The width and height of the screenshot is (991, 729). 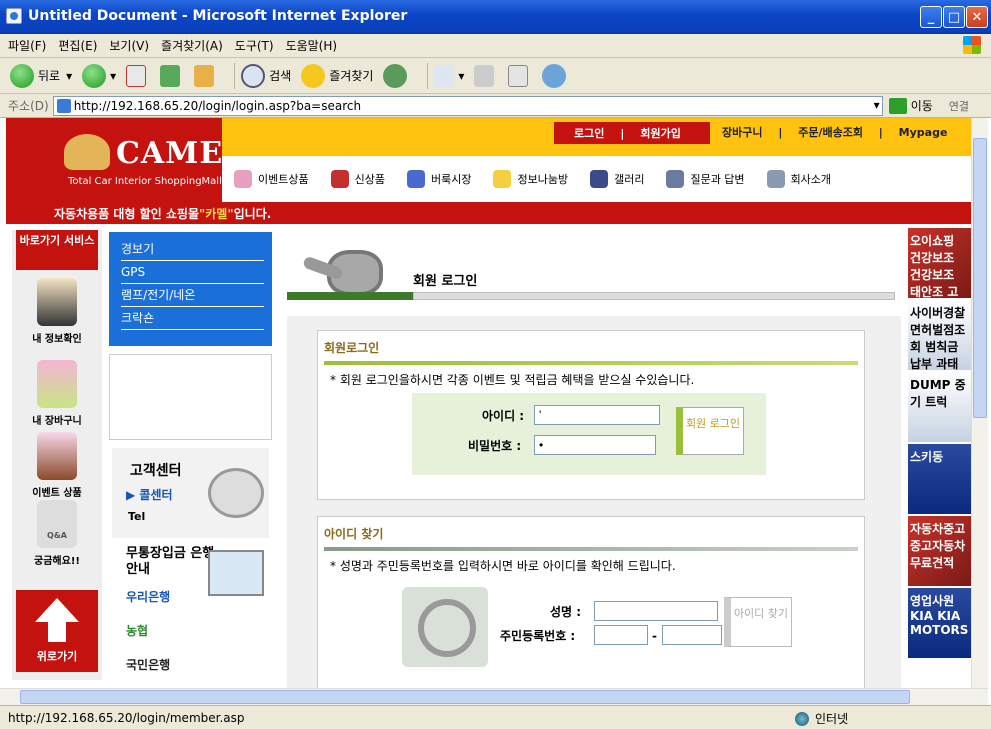 I want to click on telephone-icon, so click(x=236, y=493).